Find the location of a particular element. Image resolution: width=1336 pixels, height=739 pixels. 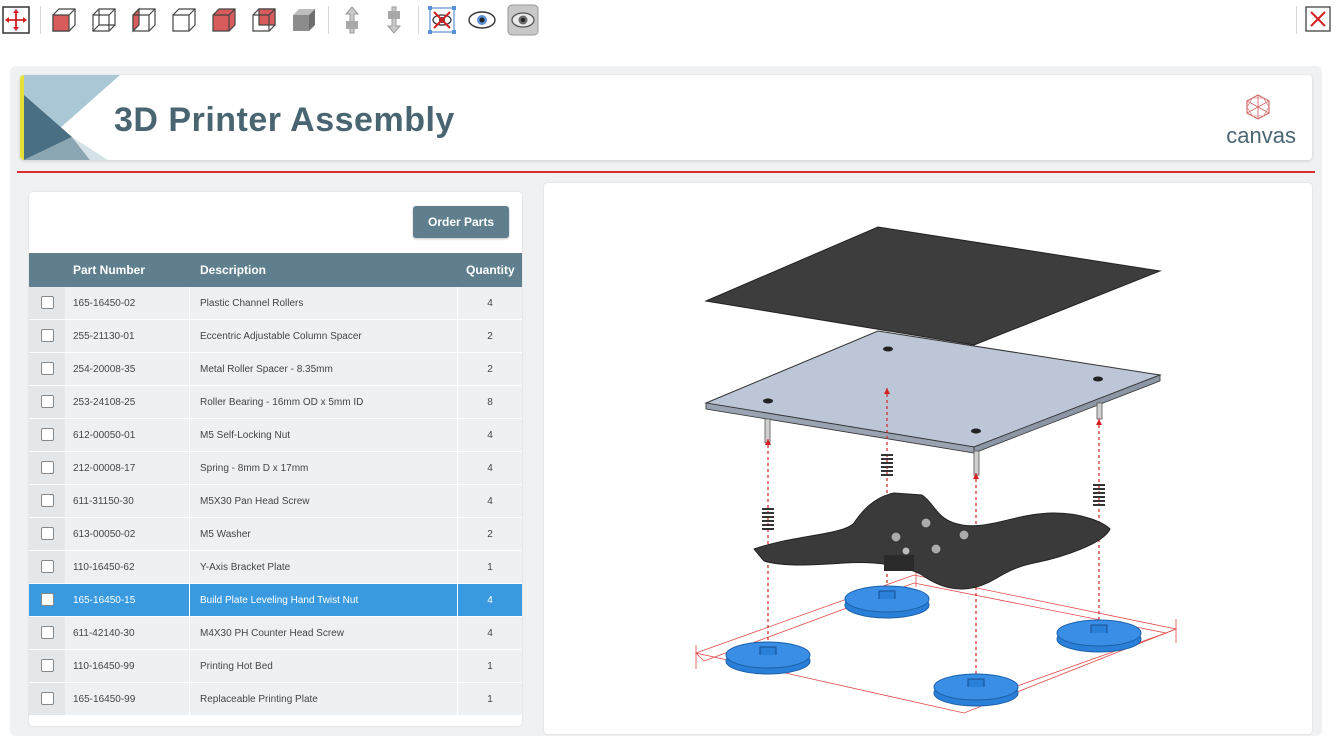

quantity-cell: 1 is located at coordinates (490, 666).